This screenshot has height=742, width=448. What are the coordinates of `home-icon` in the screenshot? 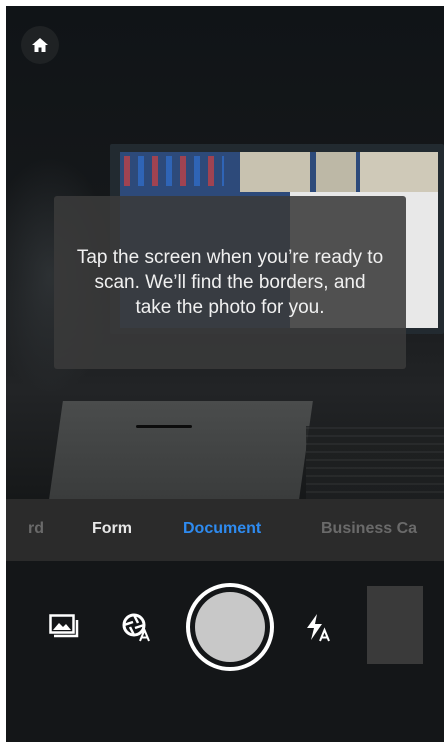 It's located at (40, 45).